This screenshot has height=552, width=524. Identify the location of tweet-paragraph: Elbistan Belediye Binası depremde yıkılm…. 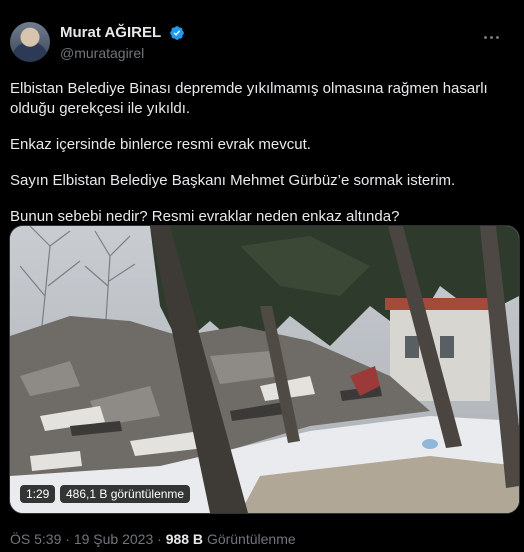
(249, 98).